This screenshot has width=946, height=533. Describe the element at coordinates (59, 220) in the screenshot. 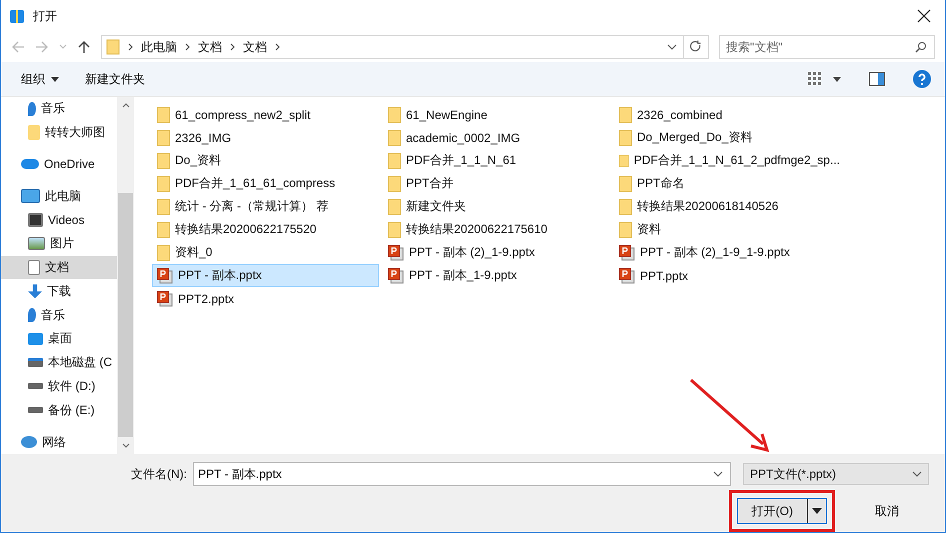

I see `sidebar-item: Videos` at that location.